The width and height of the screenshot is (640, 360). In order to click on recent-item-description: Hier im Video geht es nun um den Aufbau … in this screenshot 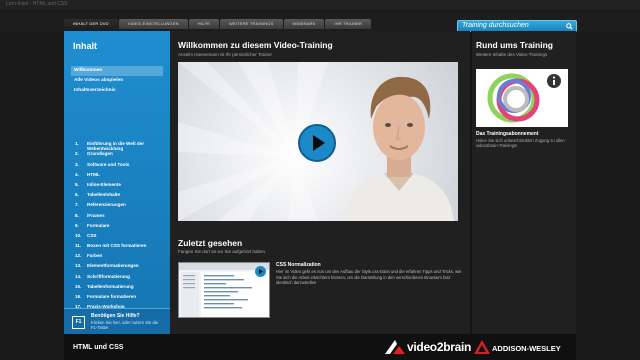, I will do `click(369, 277)`.